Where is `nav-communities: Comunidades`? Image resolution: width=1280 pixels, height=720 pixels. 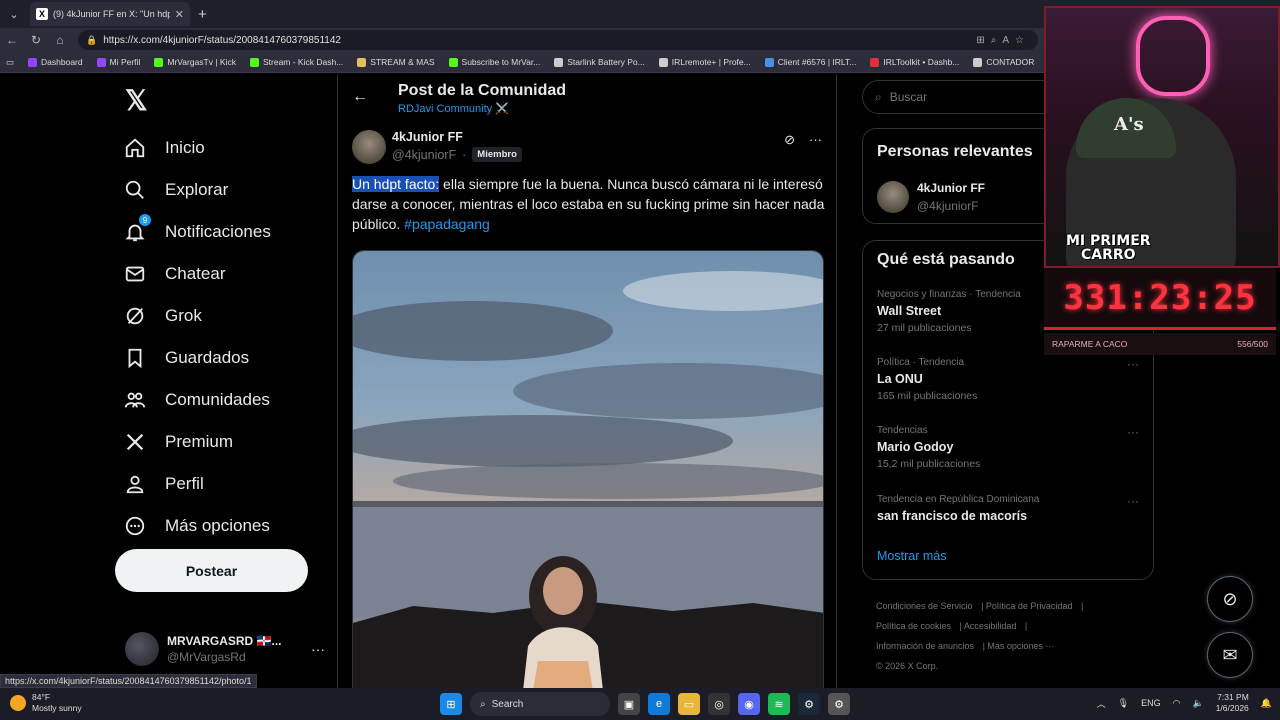 nav-communities: Comunidades is located at coordinates (196, 400).